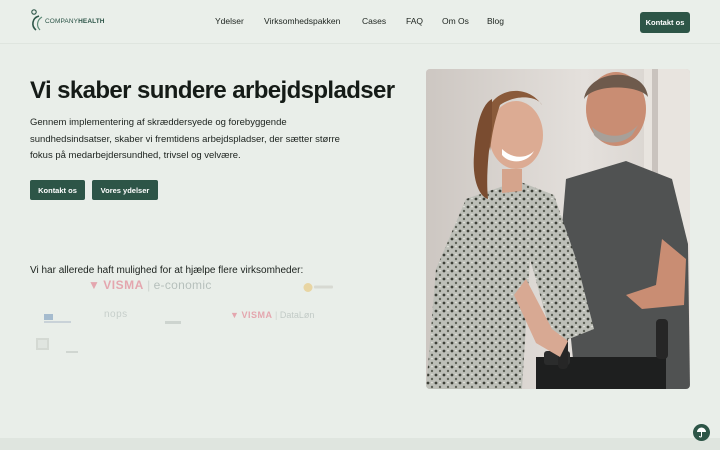 The image size is (720, 450). Describe the element at coordinates (212, 90) in the screenshot. I see `hero-title: Vi skaber sundere arbejdspladser` at that location.